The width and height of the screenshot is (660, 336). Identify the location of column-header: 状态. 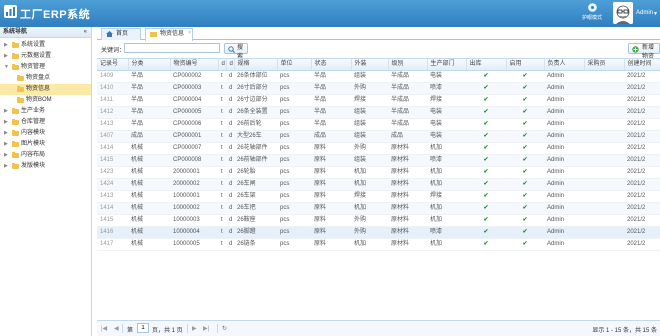
(331, 65).